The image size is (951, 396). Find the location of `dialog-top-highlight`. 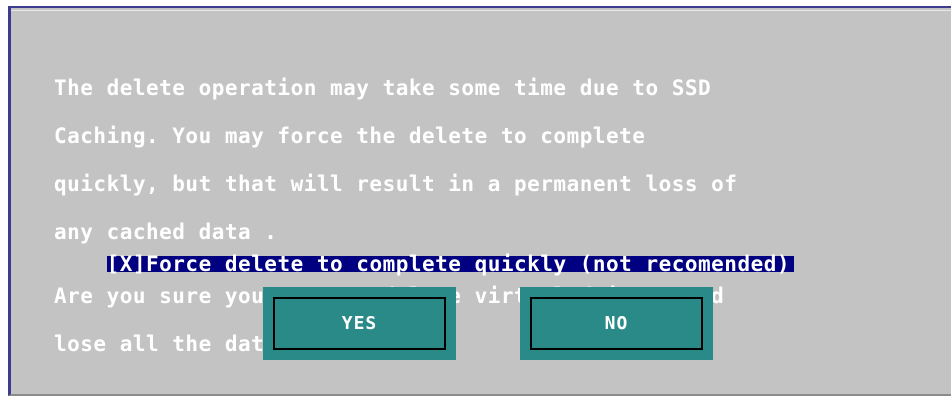

dialog-top-highlight is located at coordinates (481, 10).